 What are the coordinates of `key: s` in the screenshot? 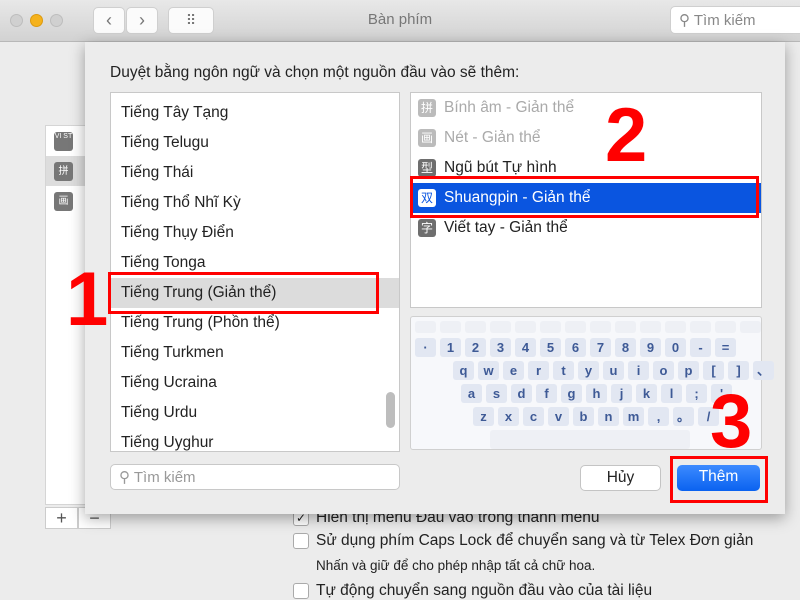 It's located at (496, 393).